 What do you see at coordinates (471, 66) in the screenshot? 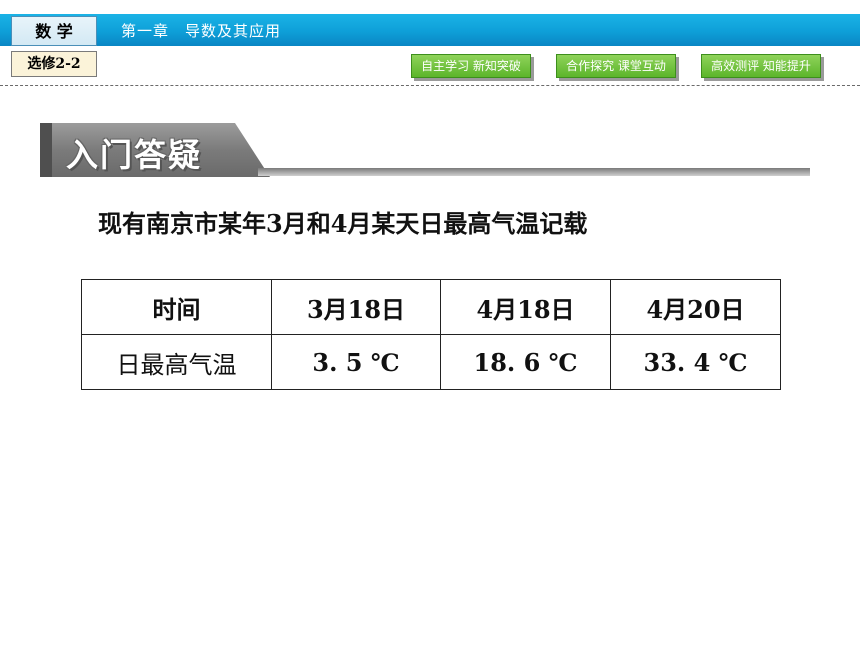
I see `nav-button-self-study: 自主学习 新知突破` at bounding box center [471, 66].